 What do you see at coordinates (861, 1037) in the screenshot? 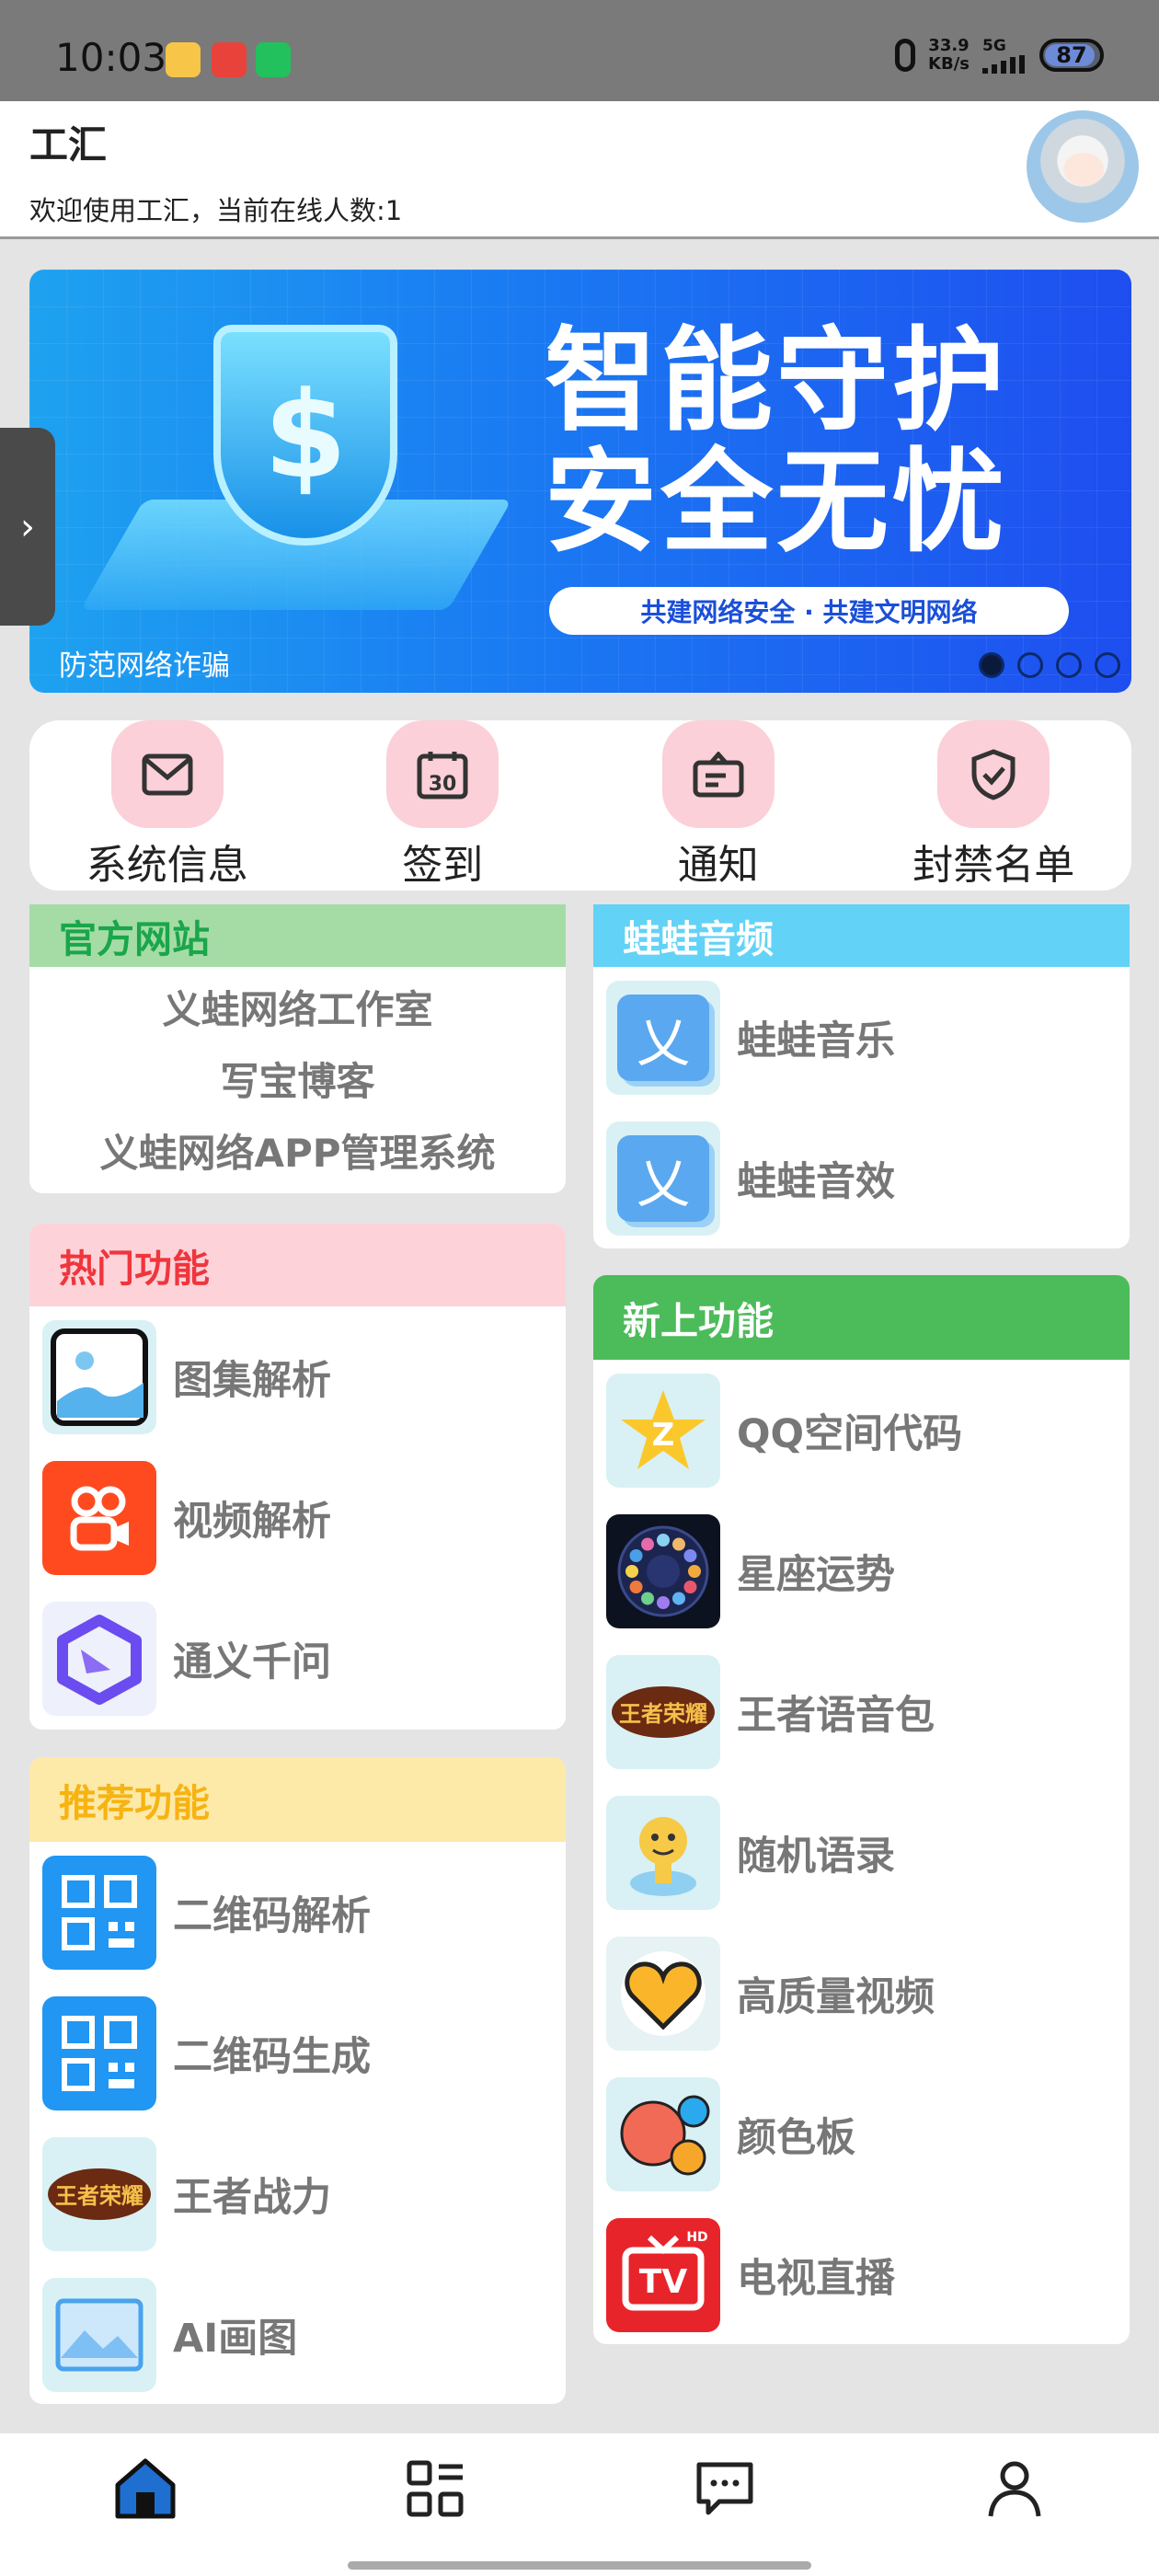
I see `item-wawa-music: 乂 蛙蛙音乐` at bounding box center [861, 1037].